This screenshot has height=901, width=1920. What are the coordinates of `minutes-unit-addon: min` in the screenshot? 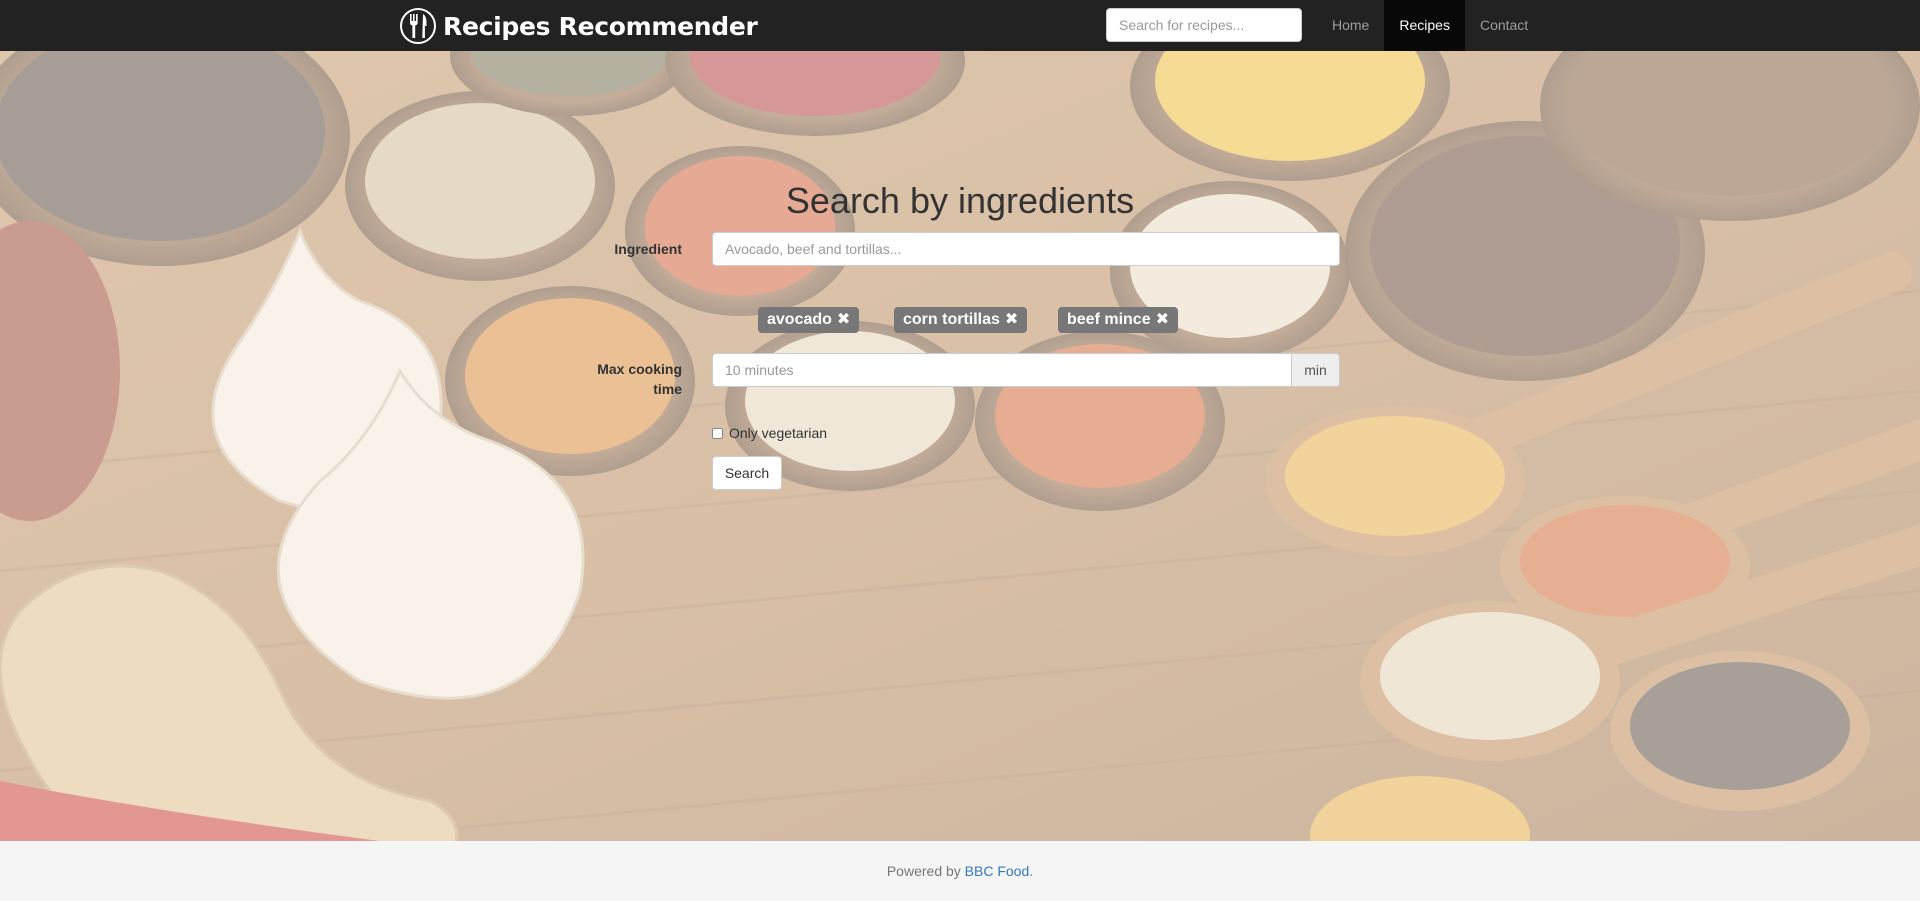 It's located at (1315, 370).